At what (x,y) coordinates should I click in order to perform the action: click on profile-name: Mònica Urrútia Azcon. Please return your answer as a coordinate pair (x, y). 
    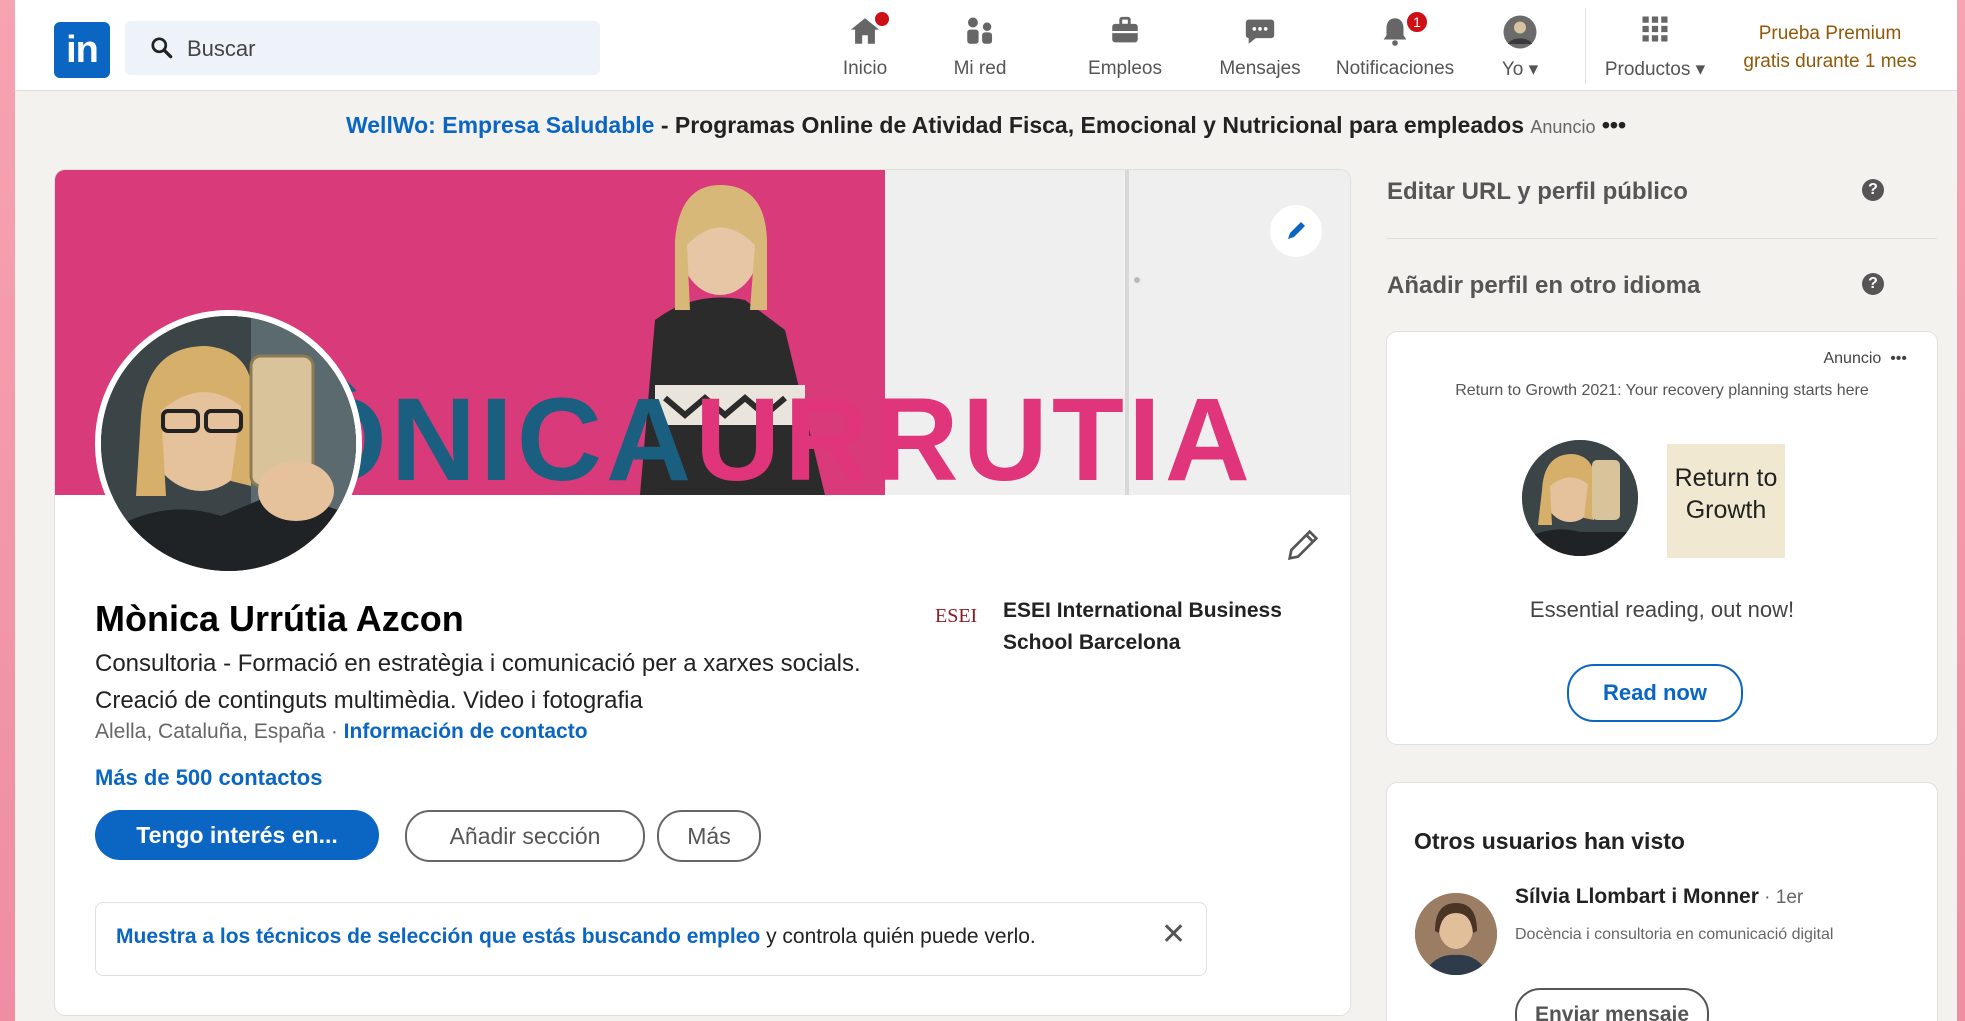
    Looking at the image, I should click on (279, 618).